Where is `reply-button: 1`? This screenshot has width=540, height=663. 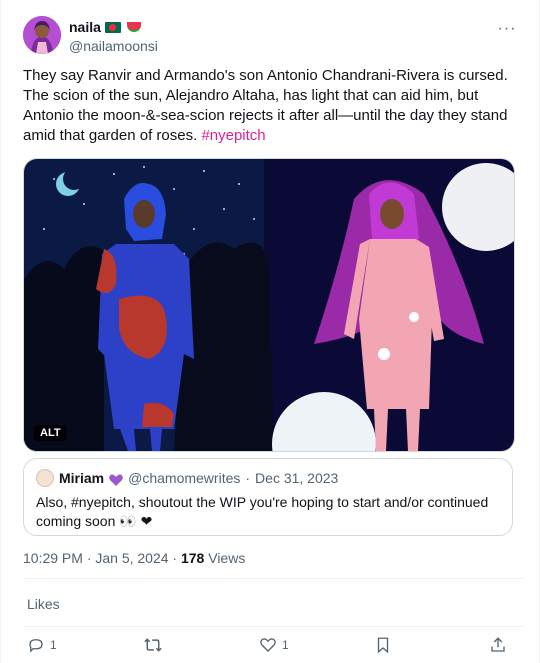 reply-button: 1 is located at coordinates (42, 645).